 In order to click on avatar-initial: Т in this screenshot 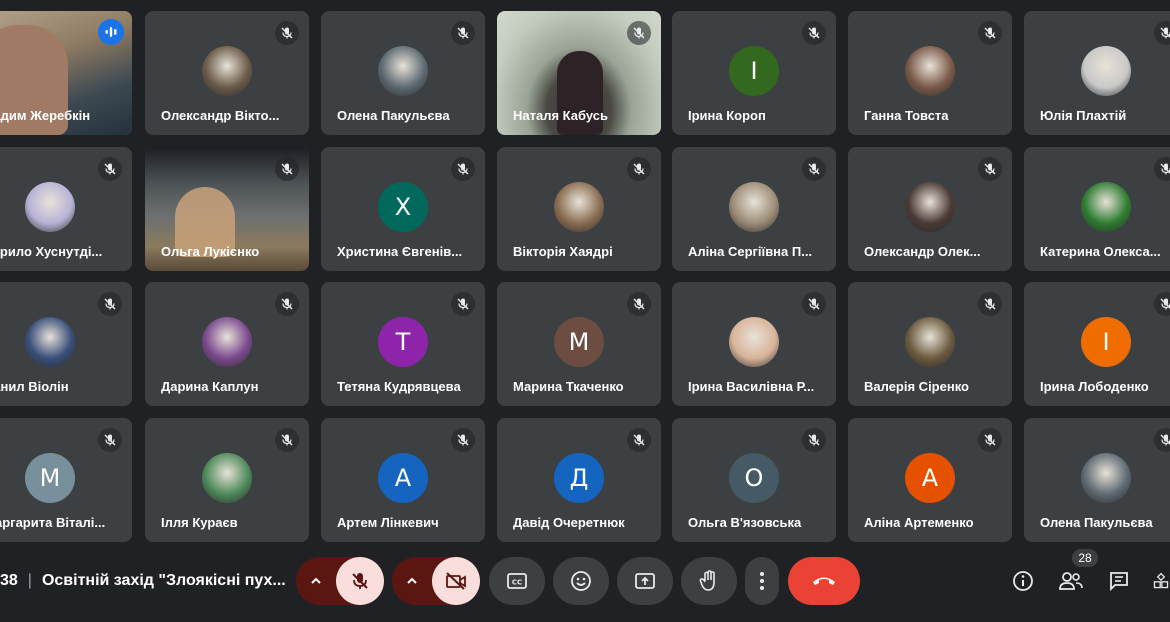, I will do `click(403, 342)`.